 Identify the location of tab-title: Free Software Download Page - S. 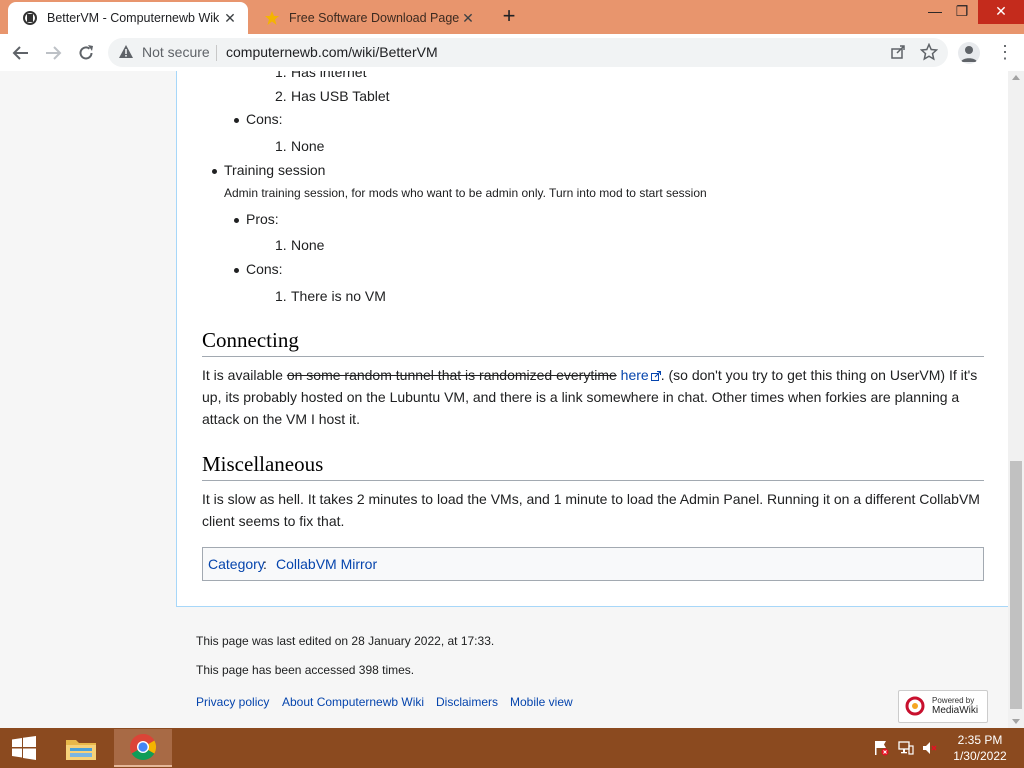
(375, 18).